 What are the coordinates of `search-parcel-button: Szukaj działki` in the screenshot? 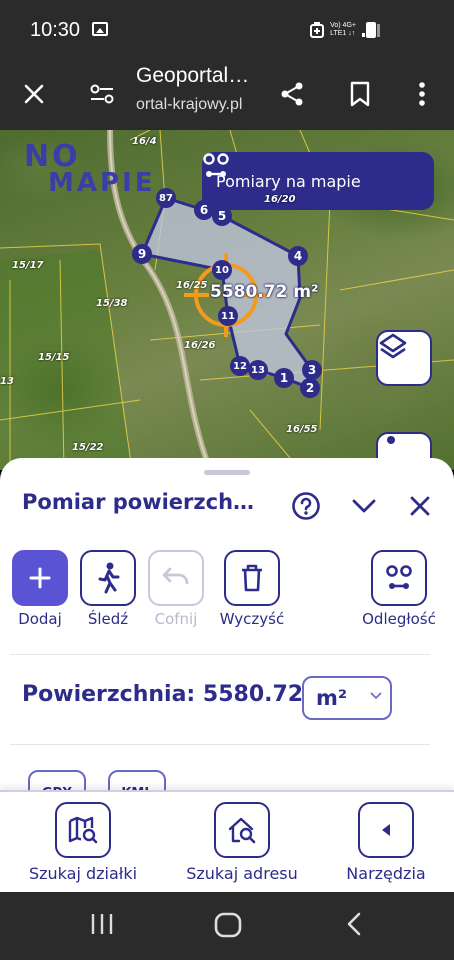 It's located at (83, 842).